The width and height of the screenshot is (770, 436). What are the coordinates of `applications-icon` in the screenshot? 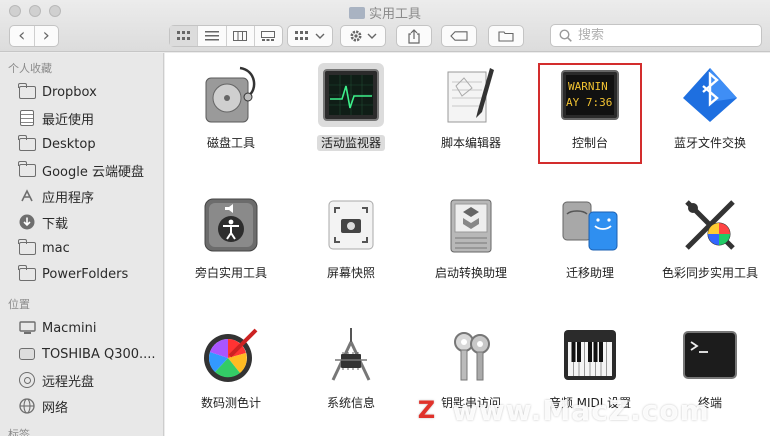 It's located at (27, 196).